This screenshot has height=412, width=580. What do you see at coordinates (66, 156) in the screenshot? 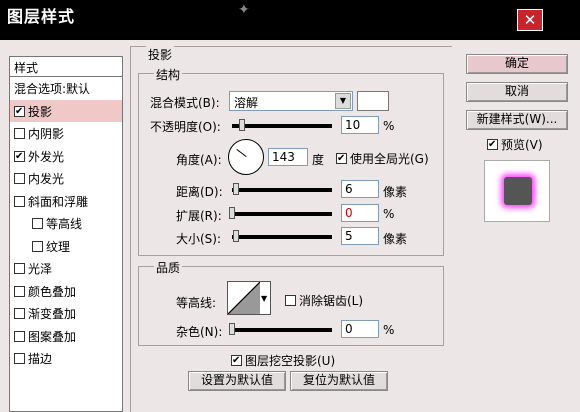
I see `style-item: 外发光` at bounding box center [66, 156].